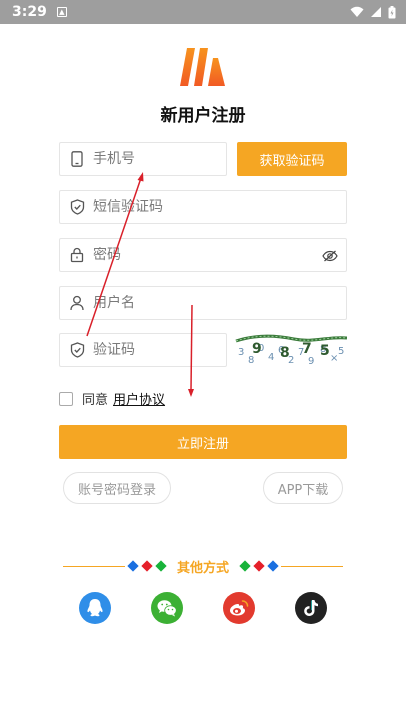  I want to click on douyin-icon, so click(311, 608).